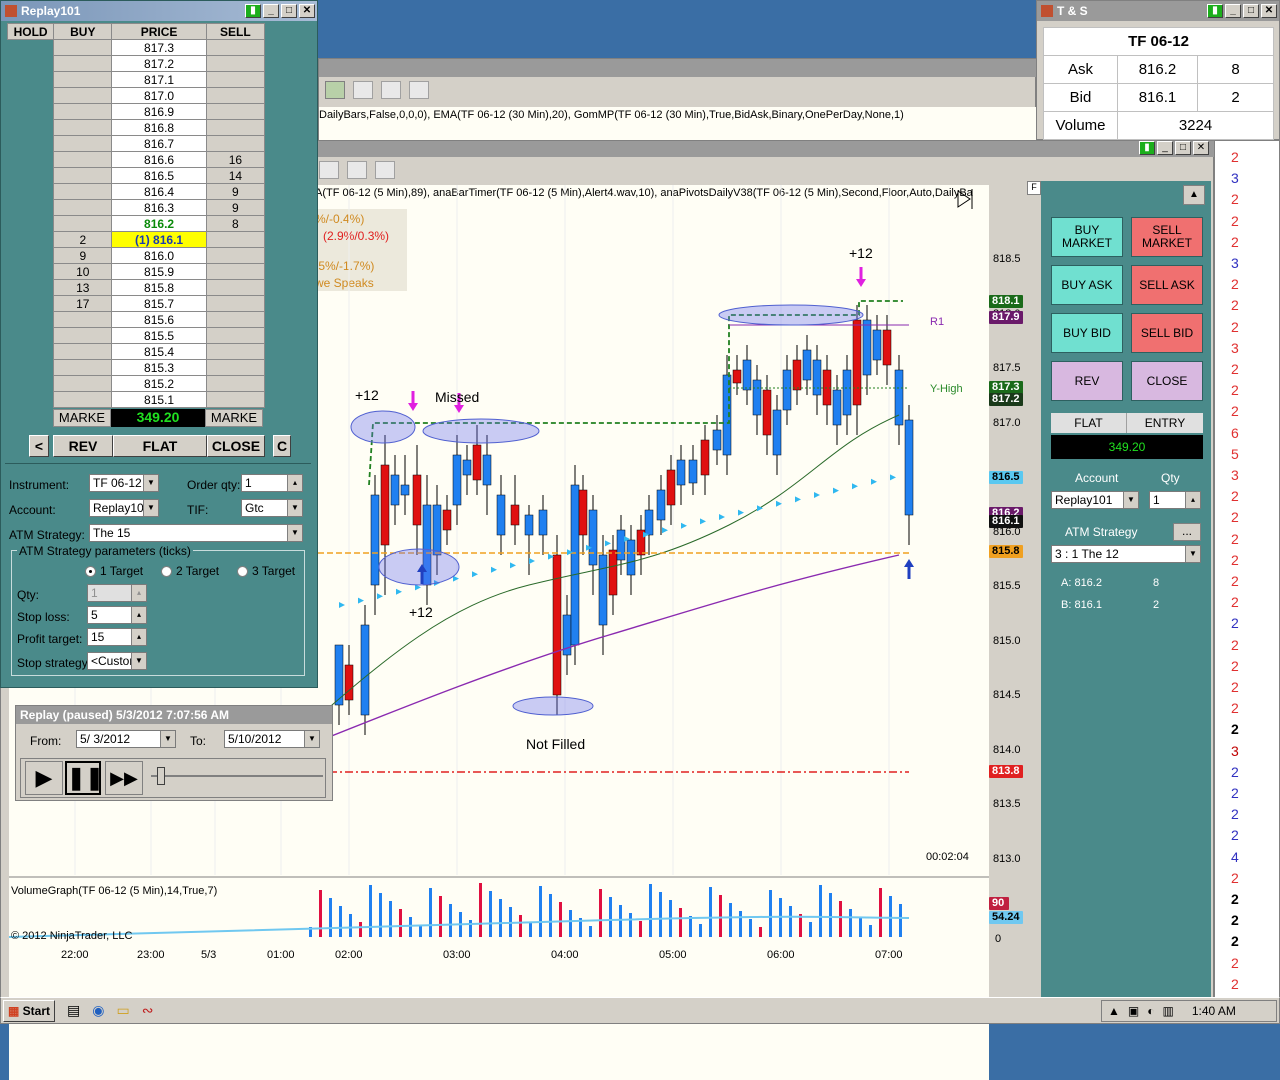 This screenshot has height=1080, width=1280. What do you see at coordinates (122, 1010) in the screenshot?
I see `folder-icon: ▭` at bounding box center [122, 1010].